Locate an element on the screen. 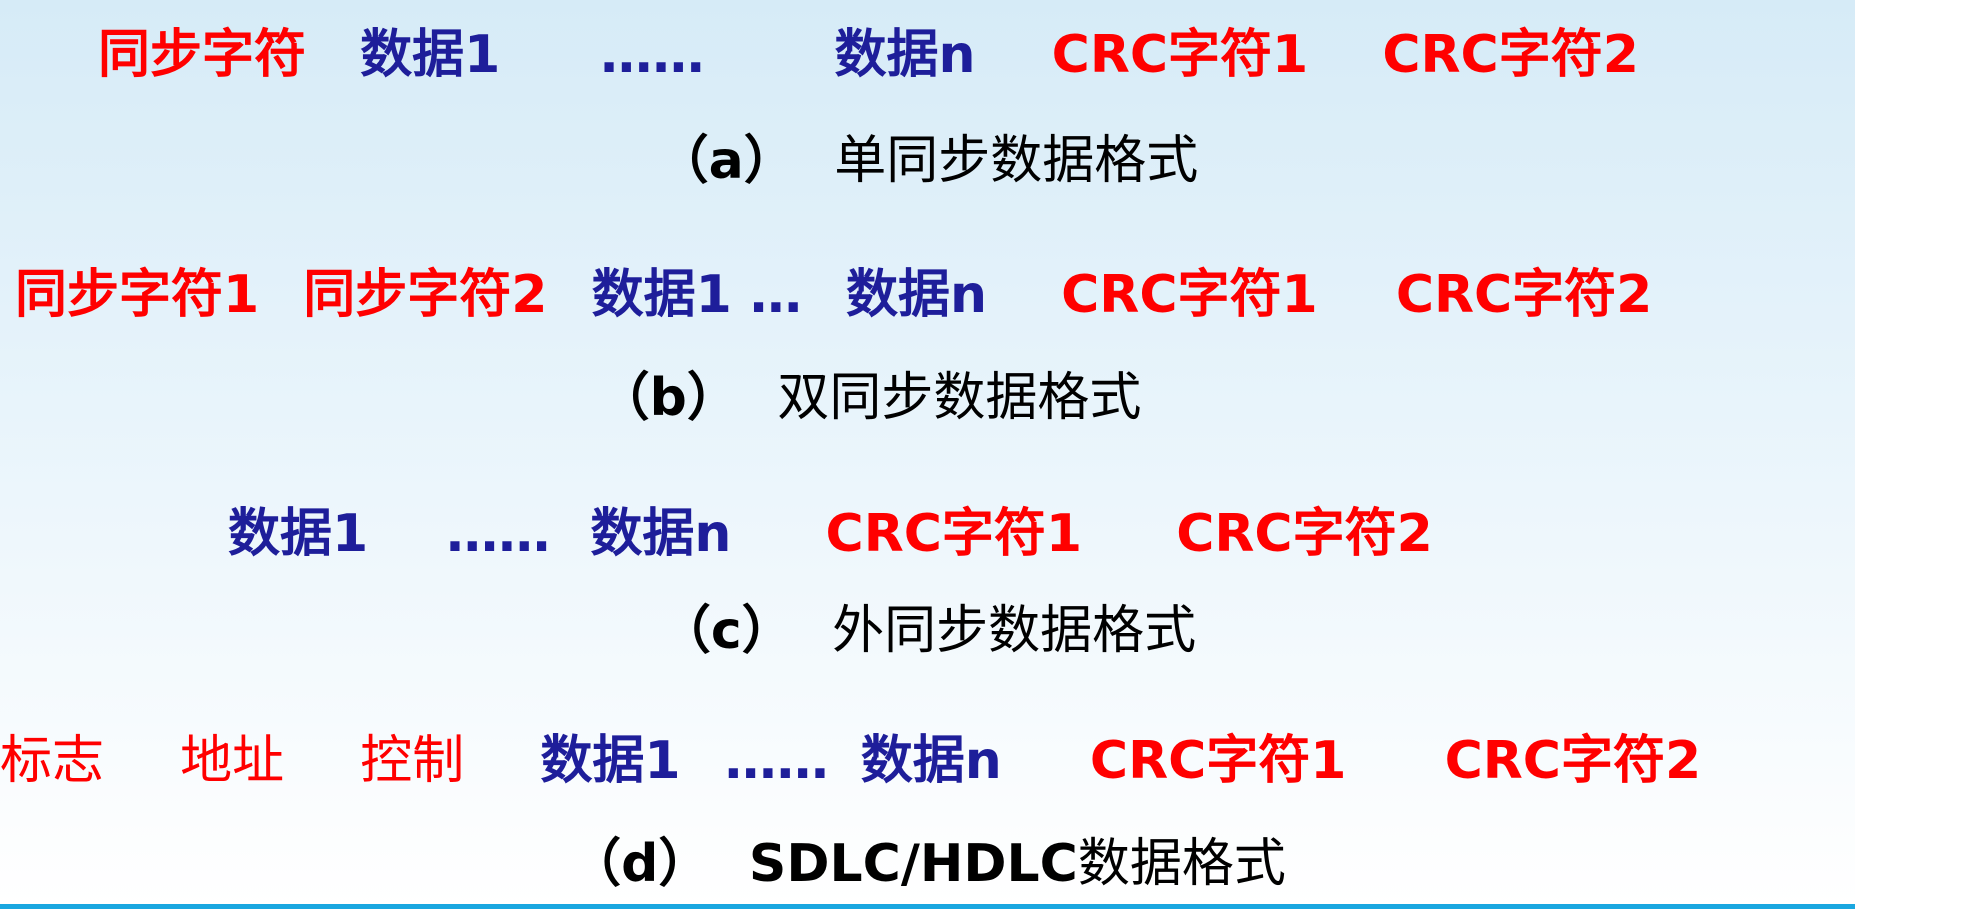 The height and width of the screenshot is (916, 1967). format-b-frame: 同步字符1 同步字符2 数据1 … 数据n CRC字符1 CRC字符2 is located at coordinates (833, 295).